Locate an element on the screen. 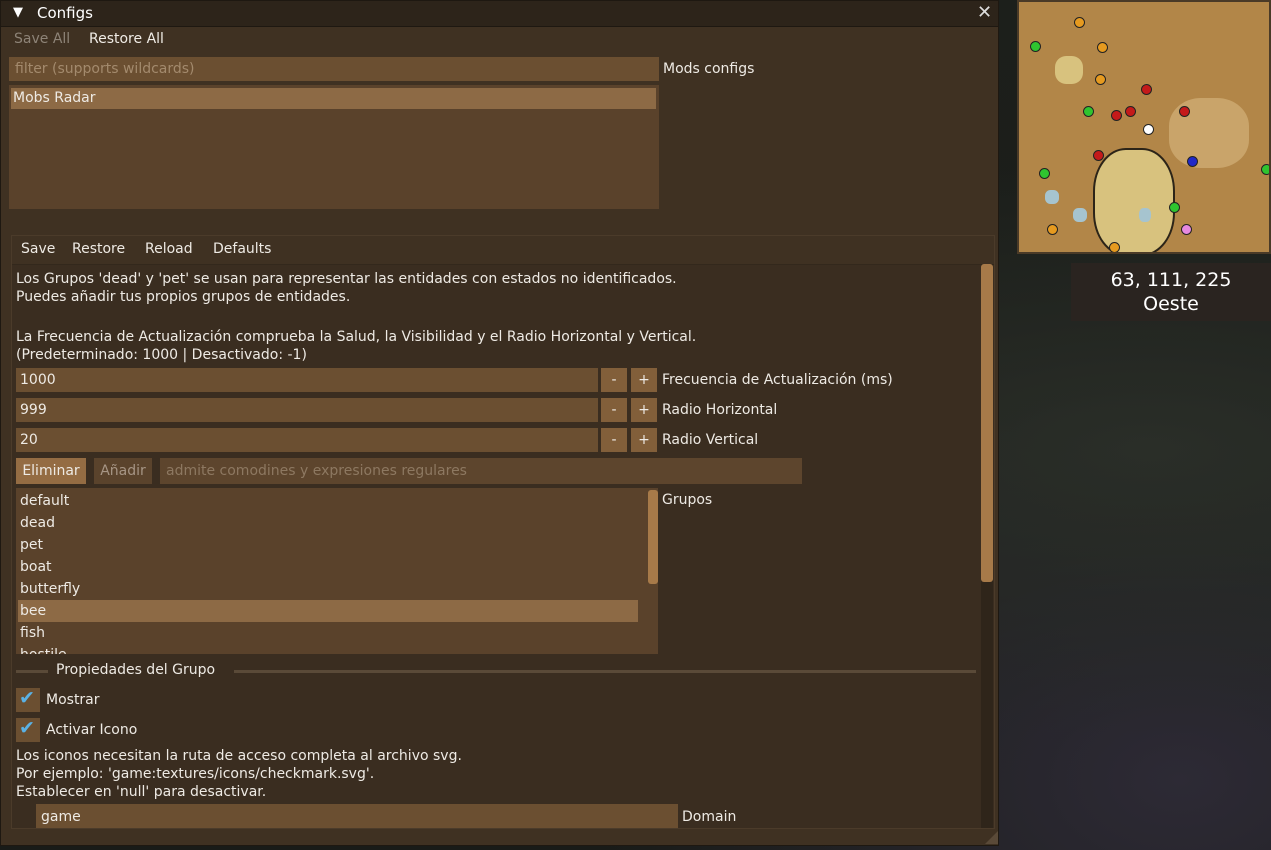  restore-all-button: Restore All is located at coordinates (126, 39).